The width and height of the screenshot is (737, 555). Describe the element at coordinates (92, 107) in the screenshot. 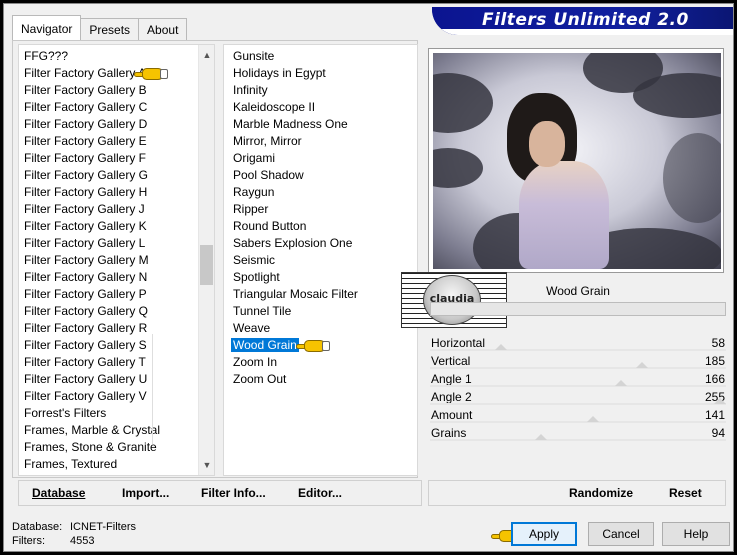

I see `category-item: Filter Factory Gallery C` at that location.